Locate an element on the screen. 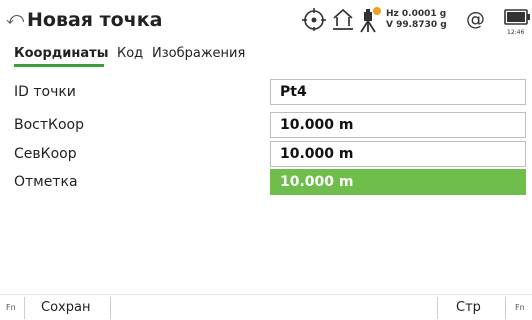 This screenshot has width=532, height=320. tab-bar: Координаты Код Изображения is located at coordinates (266, 54).